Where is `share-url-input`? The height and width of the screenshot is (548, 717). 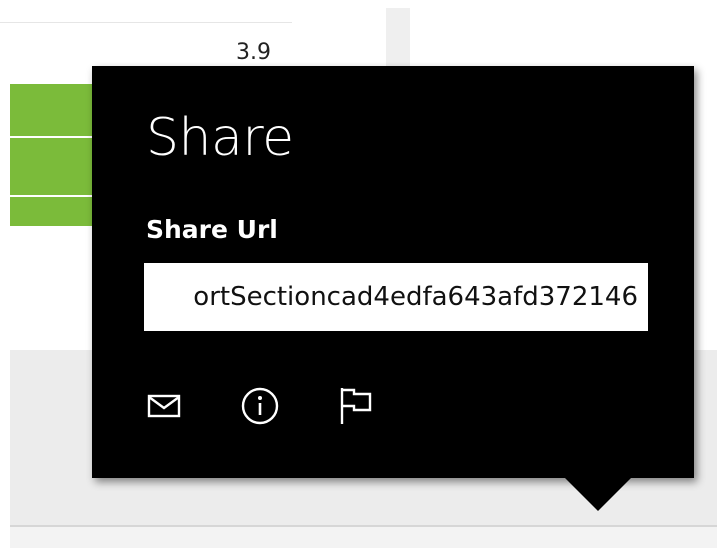 share-url-input is located at coordinates (396, 297).